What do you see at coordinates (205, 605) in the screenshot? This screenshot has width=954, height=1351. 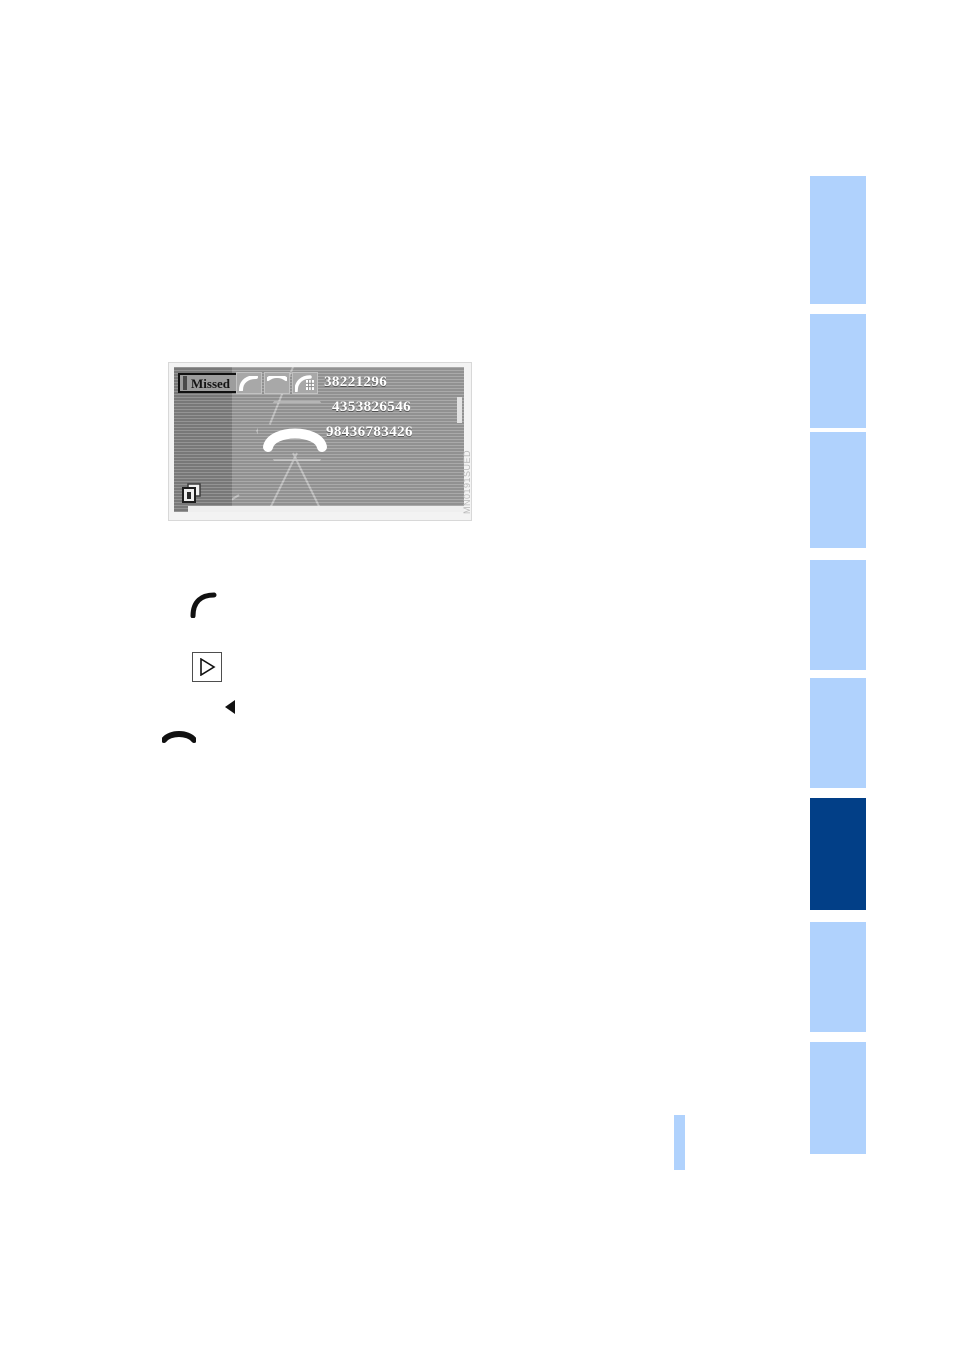 I see `handset-up-icon` at bounding box center [205, 605].